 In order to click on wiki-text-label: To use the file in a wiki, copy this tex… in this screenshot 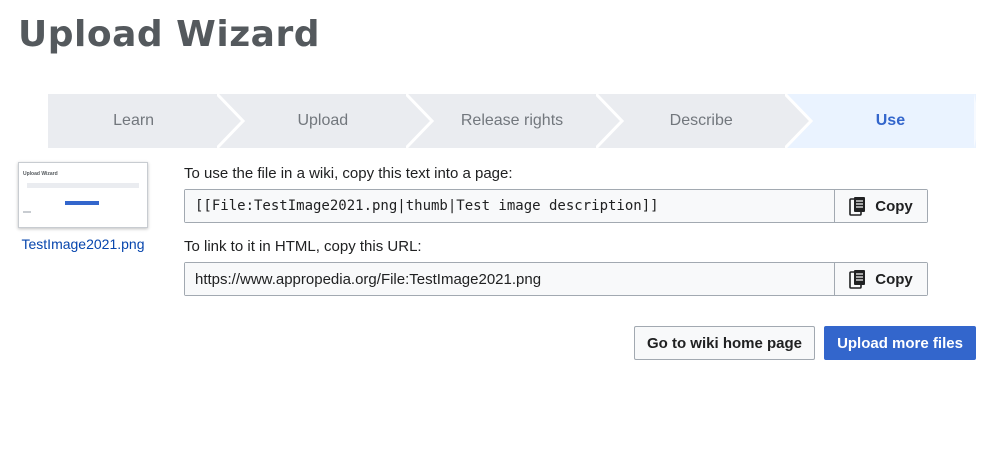, I will do `click(348, 173)`.